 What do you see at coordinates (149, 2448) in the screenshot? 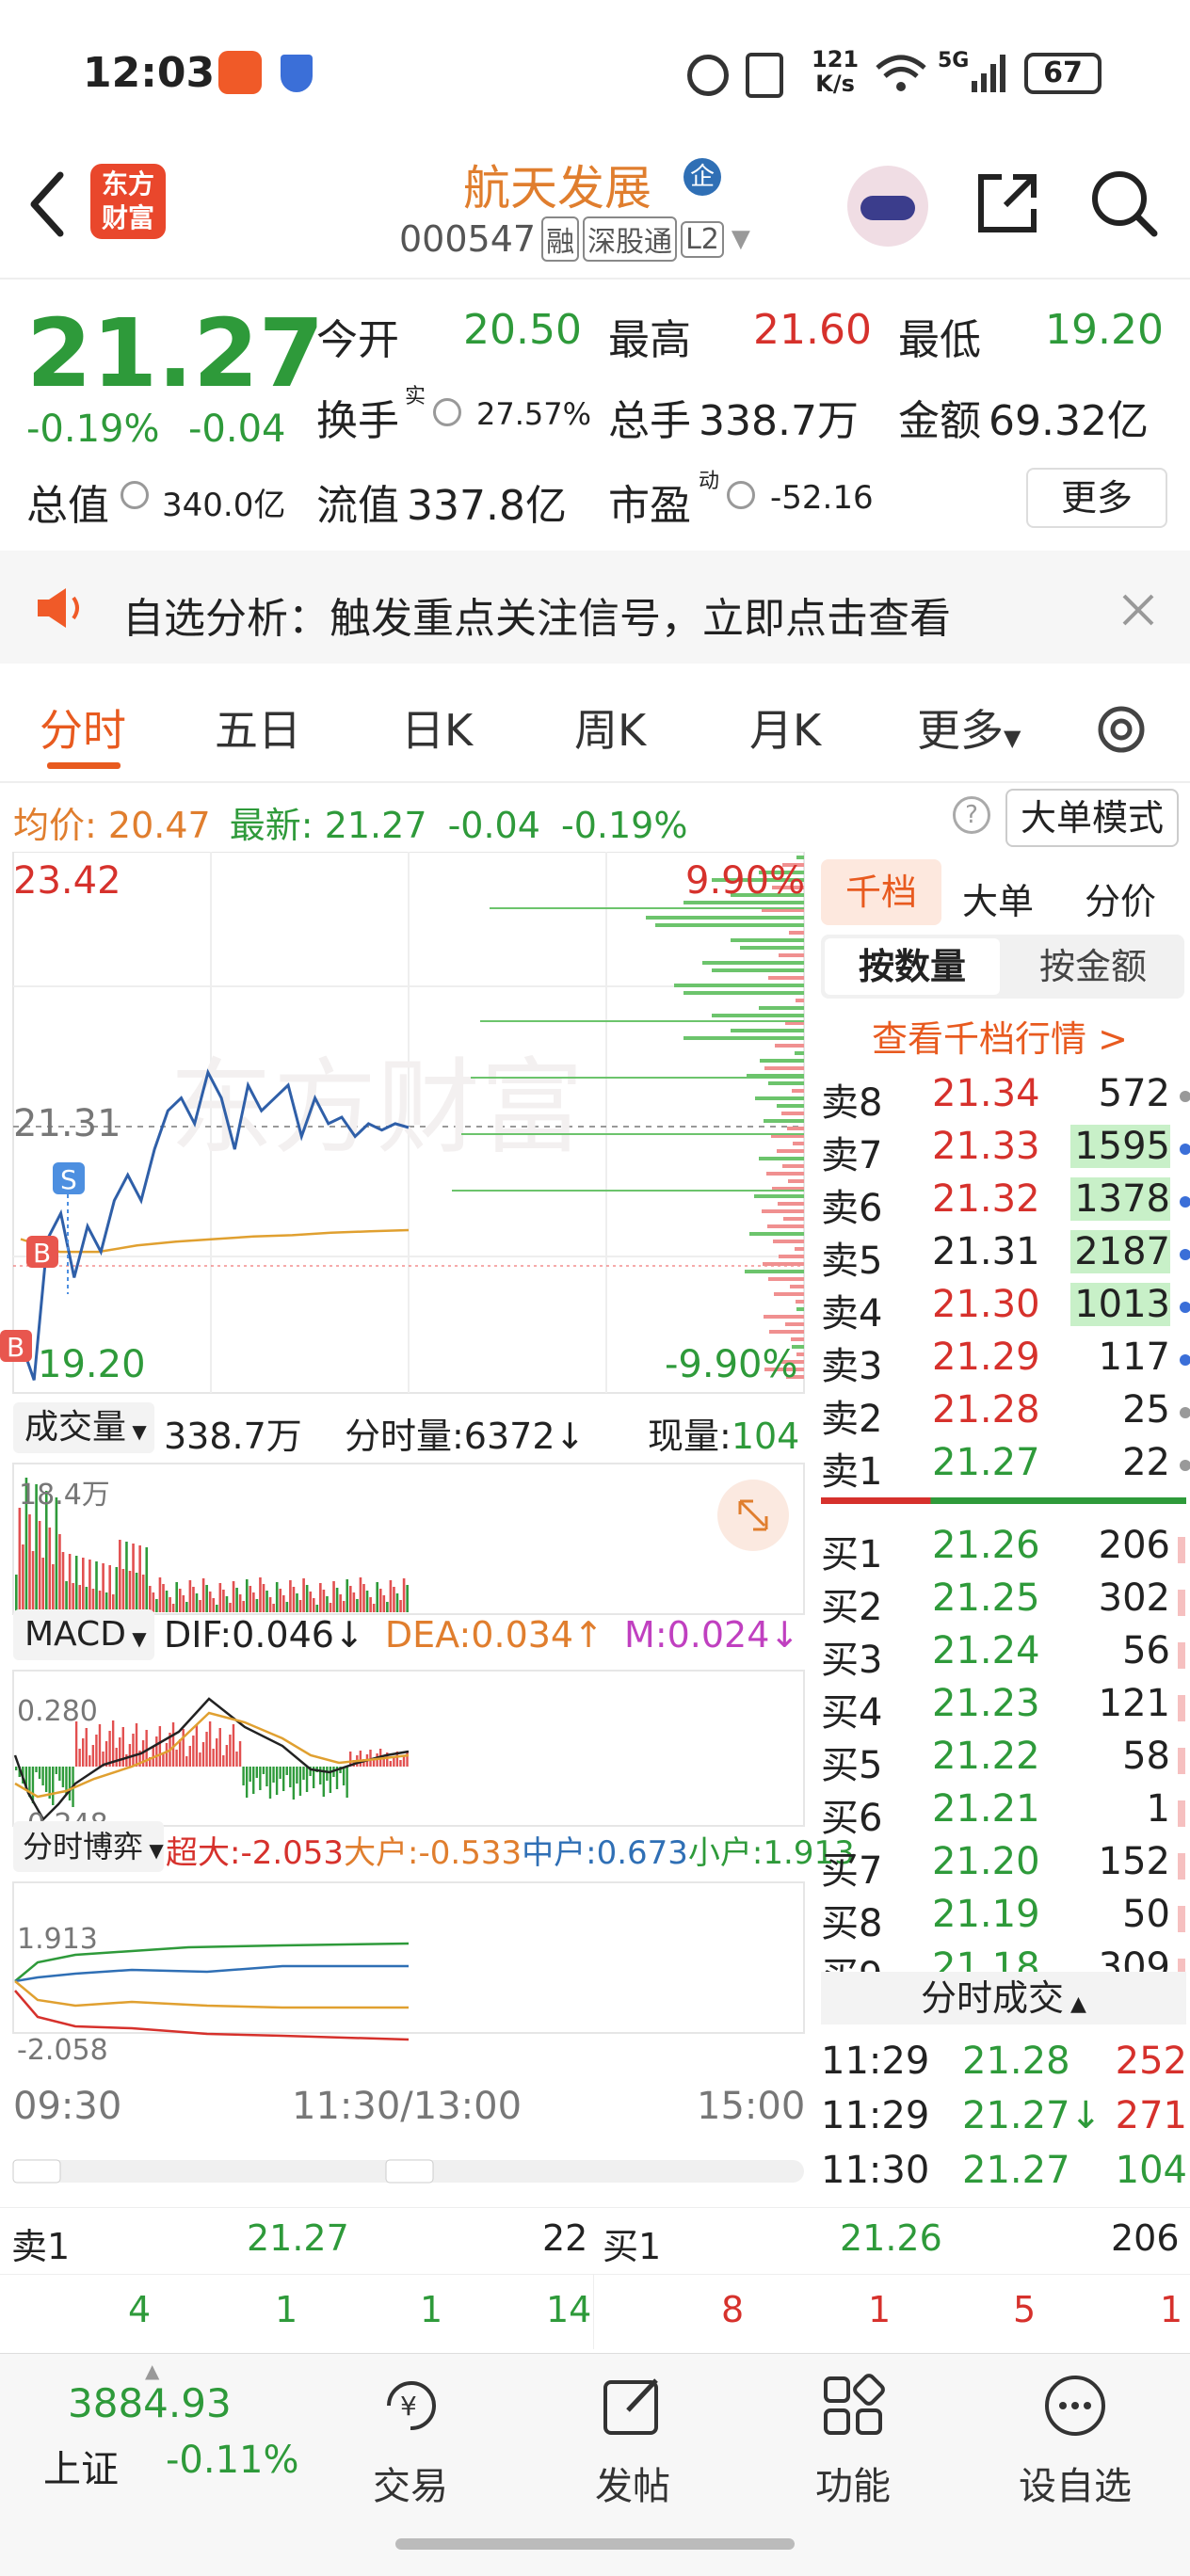
I see `index-widget: ▲ 3884.93 上证 -0.11%` at bounding box center [149, 2448].